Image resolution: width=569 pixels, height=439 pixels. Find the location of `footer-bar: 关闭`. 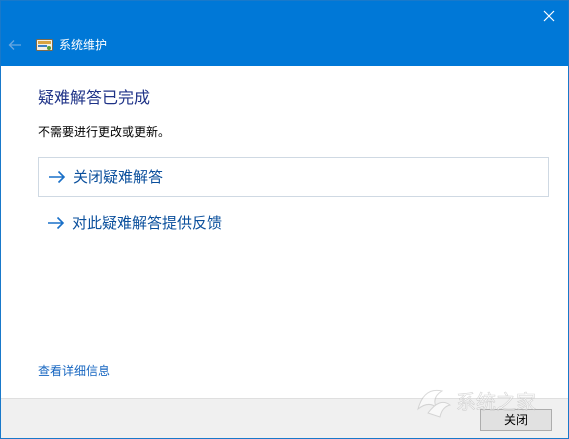

footer-bar: 关闭 is located at coordinates (284, 418).